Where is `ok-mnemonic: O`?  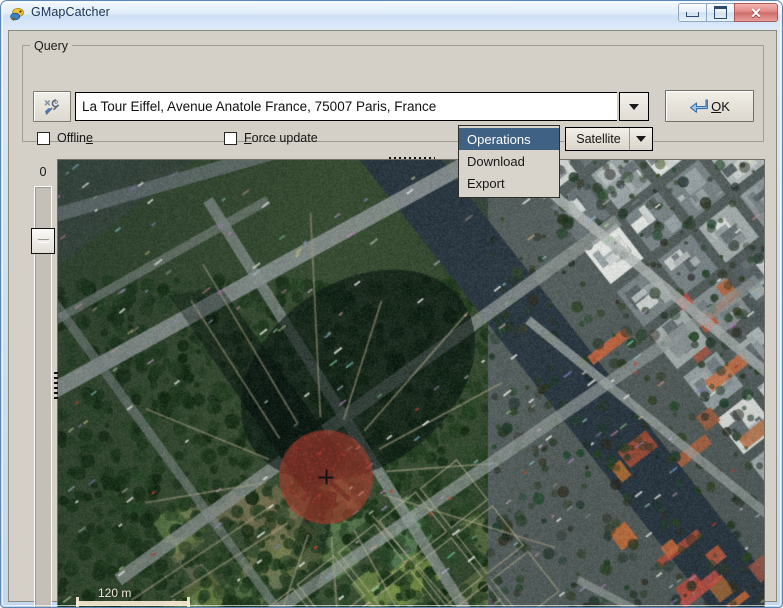
ok-mnemonic: O is located at coordinates (716, 106).